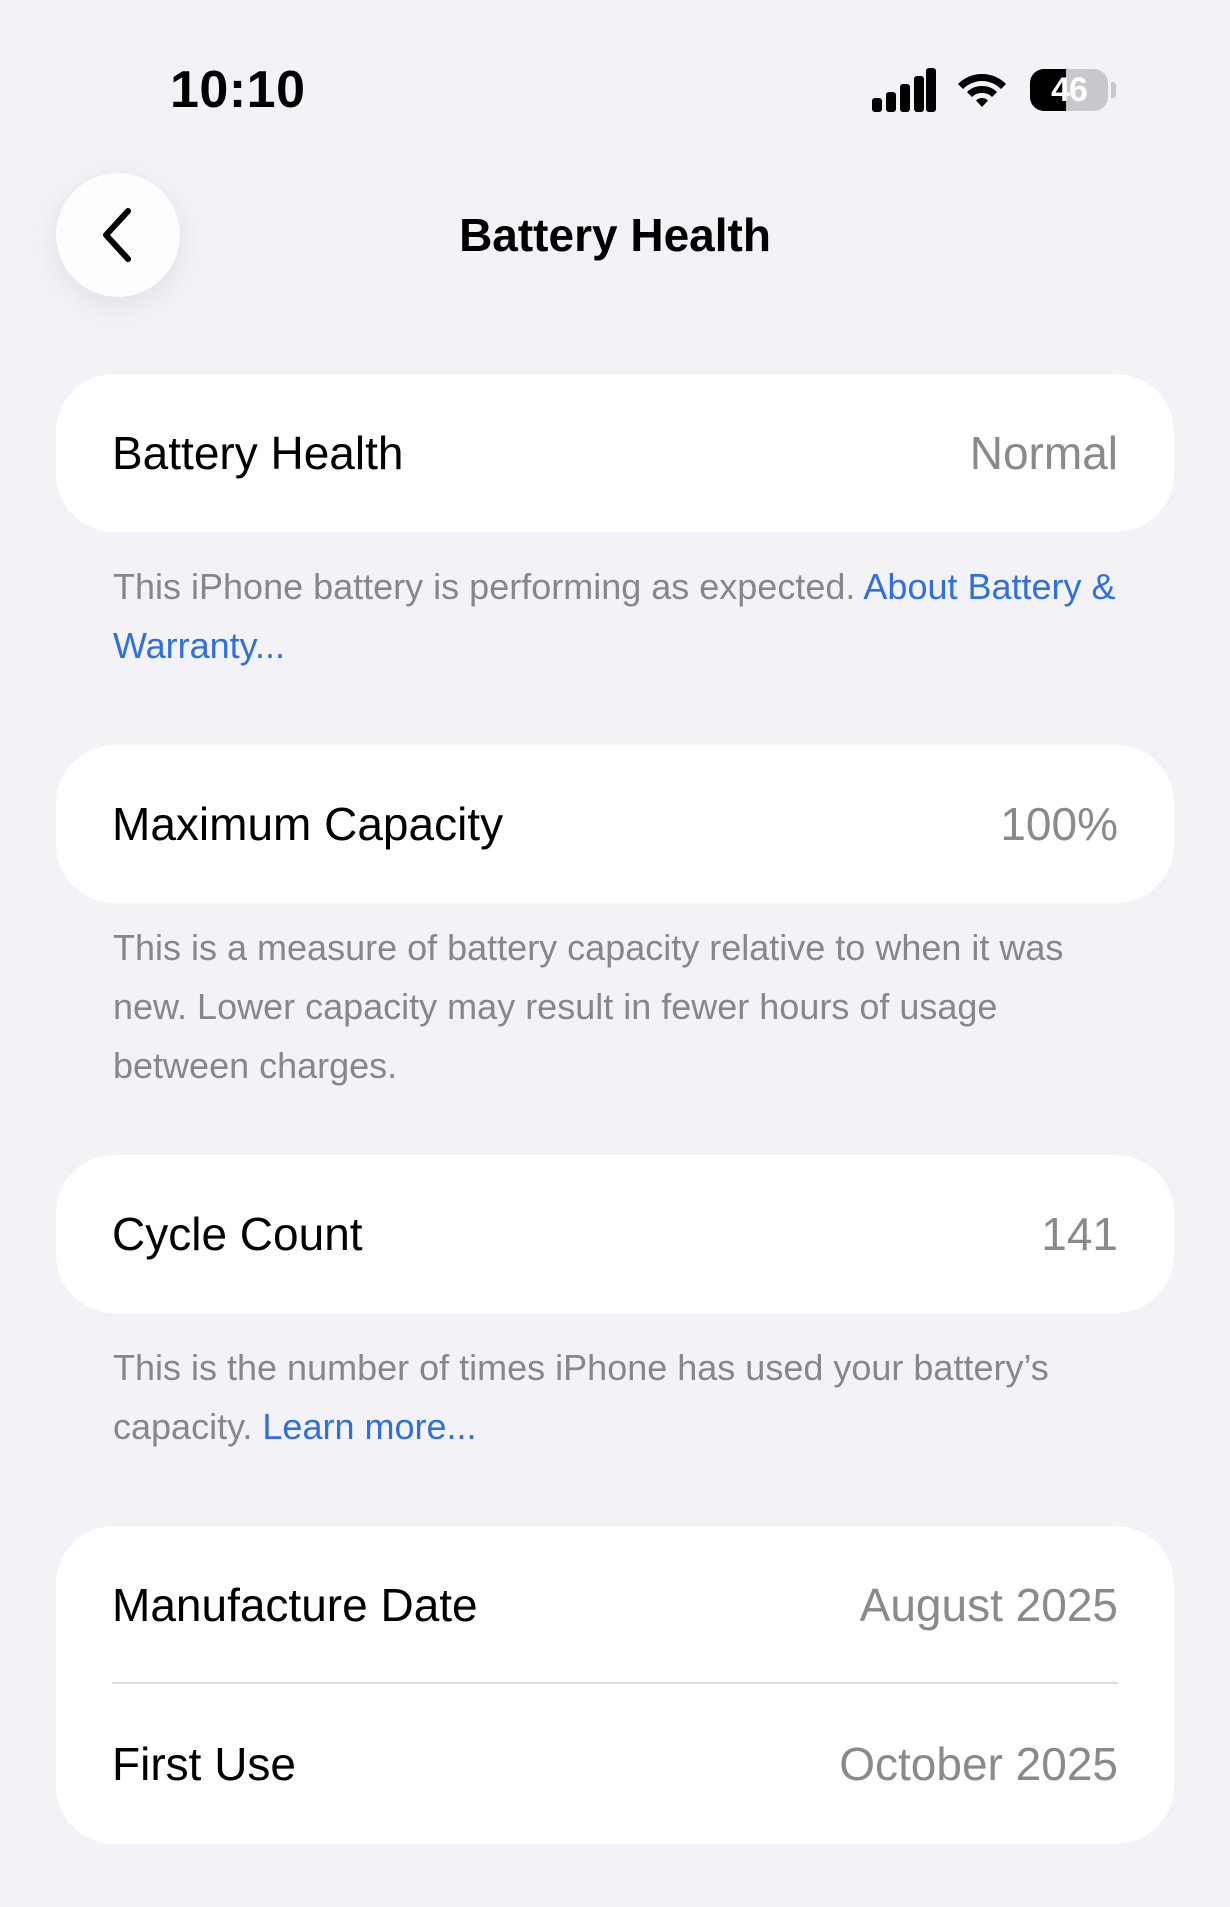 The width and height of the screenshot is (1230, 1907). I want to click on manufacture-date-label: Manufacture Date, so click(295, 1605).